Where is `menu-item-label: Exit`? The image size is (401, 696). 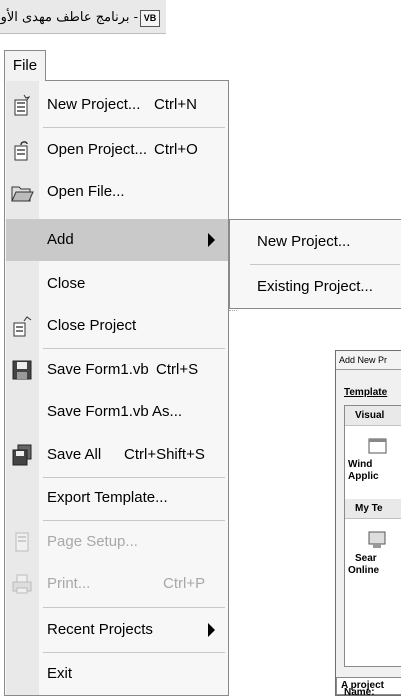 menu-item-label: Exit is located at coordinates (60, 673).